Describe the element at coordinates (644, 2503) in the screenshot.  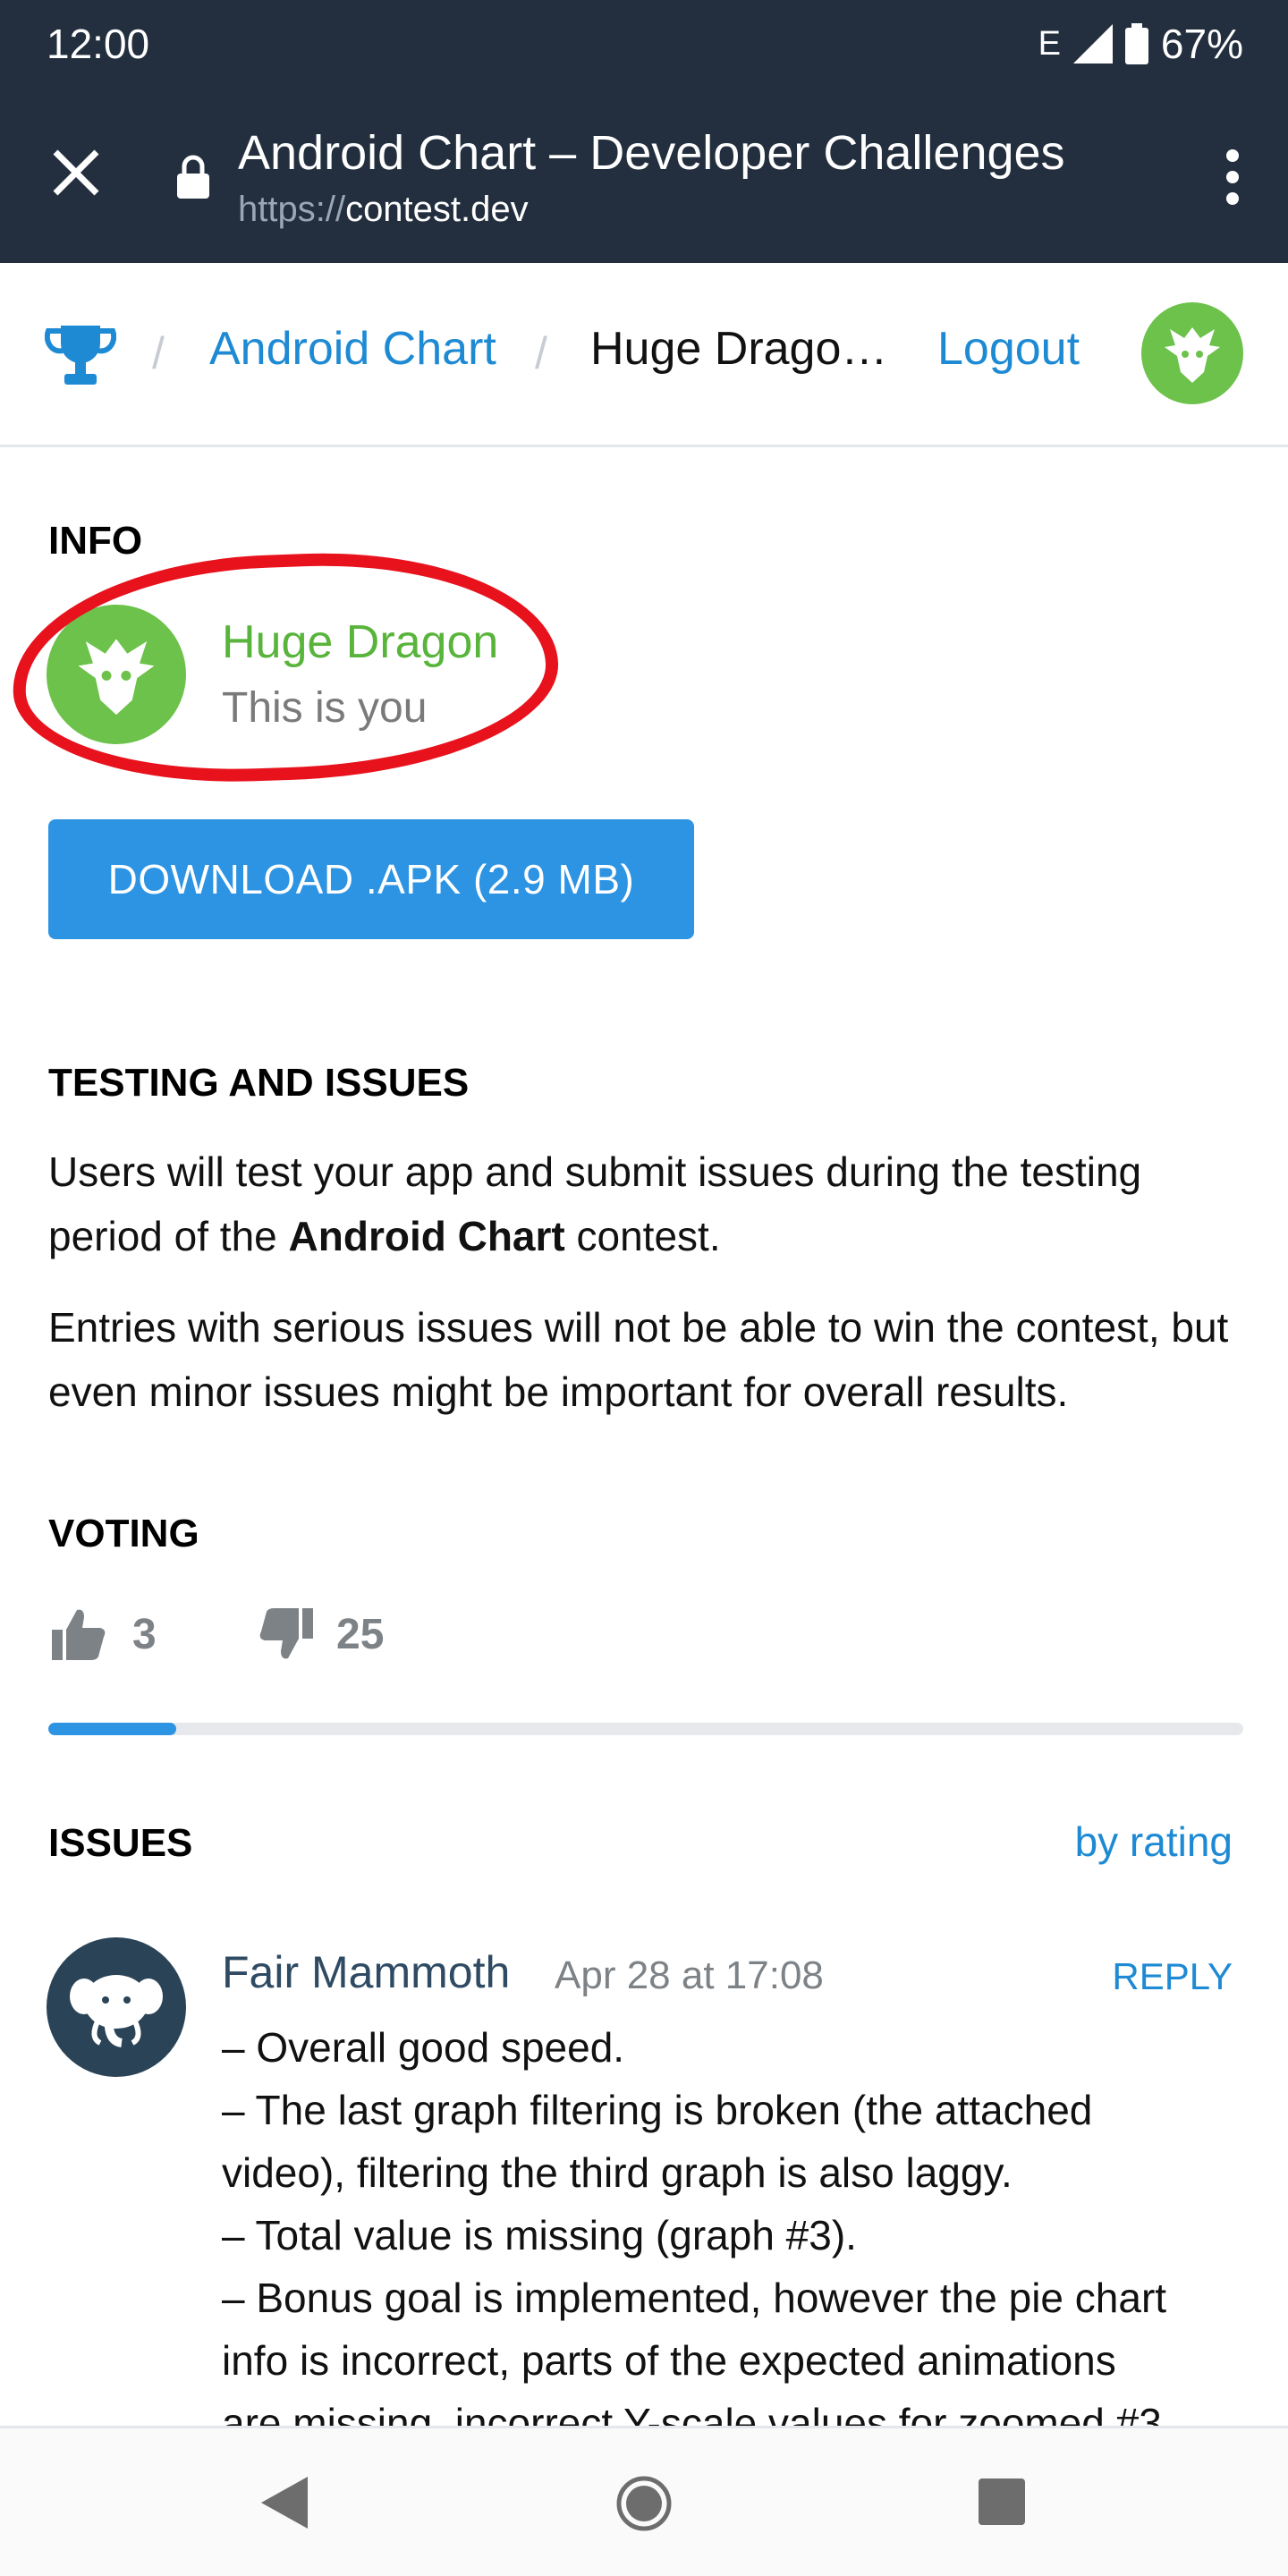
I see `home-icon` at that location.